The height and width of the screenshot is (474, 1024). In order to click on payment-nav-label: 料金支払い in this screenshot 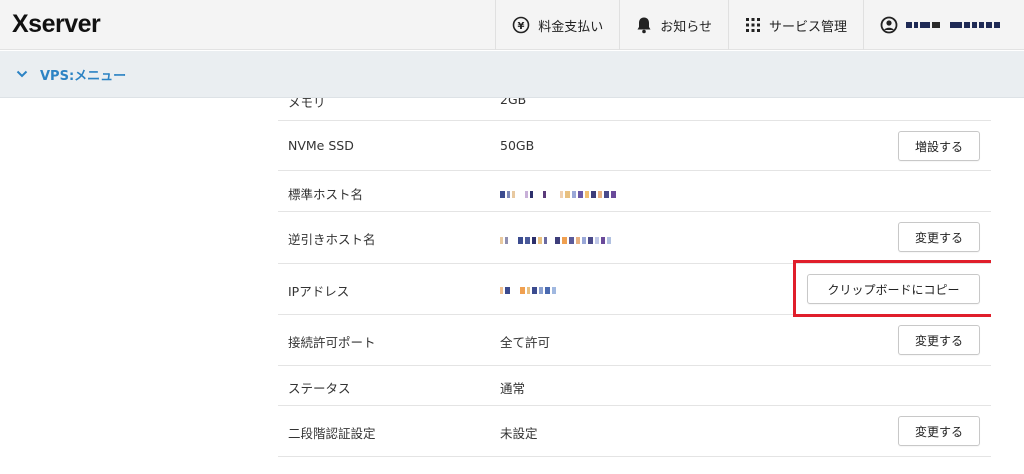, I will do `click(571, 27)`.